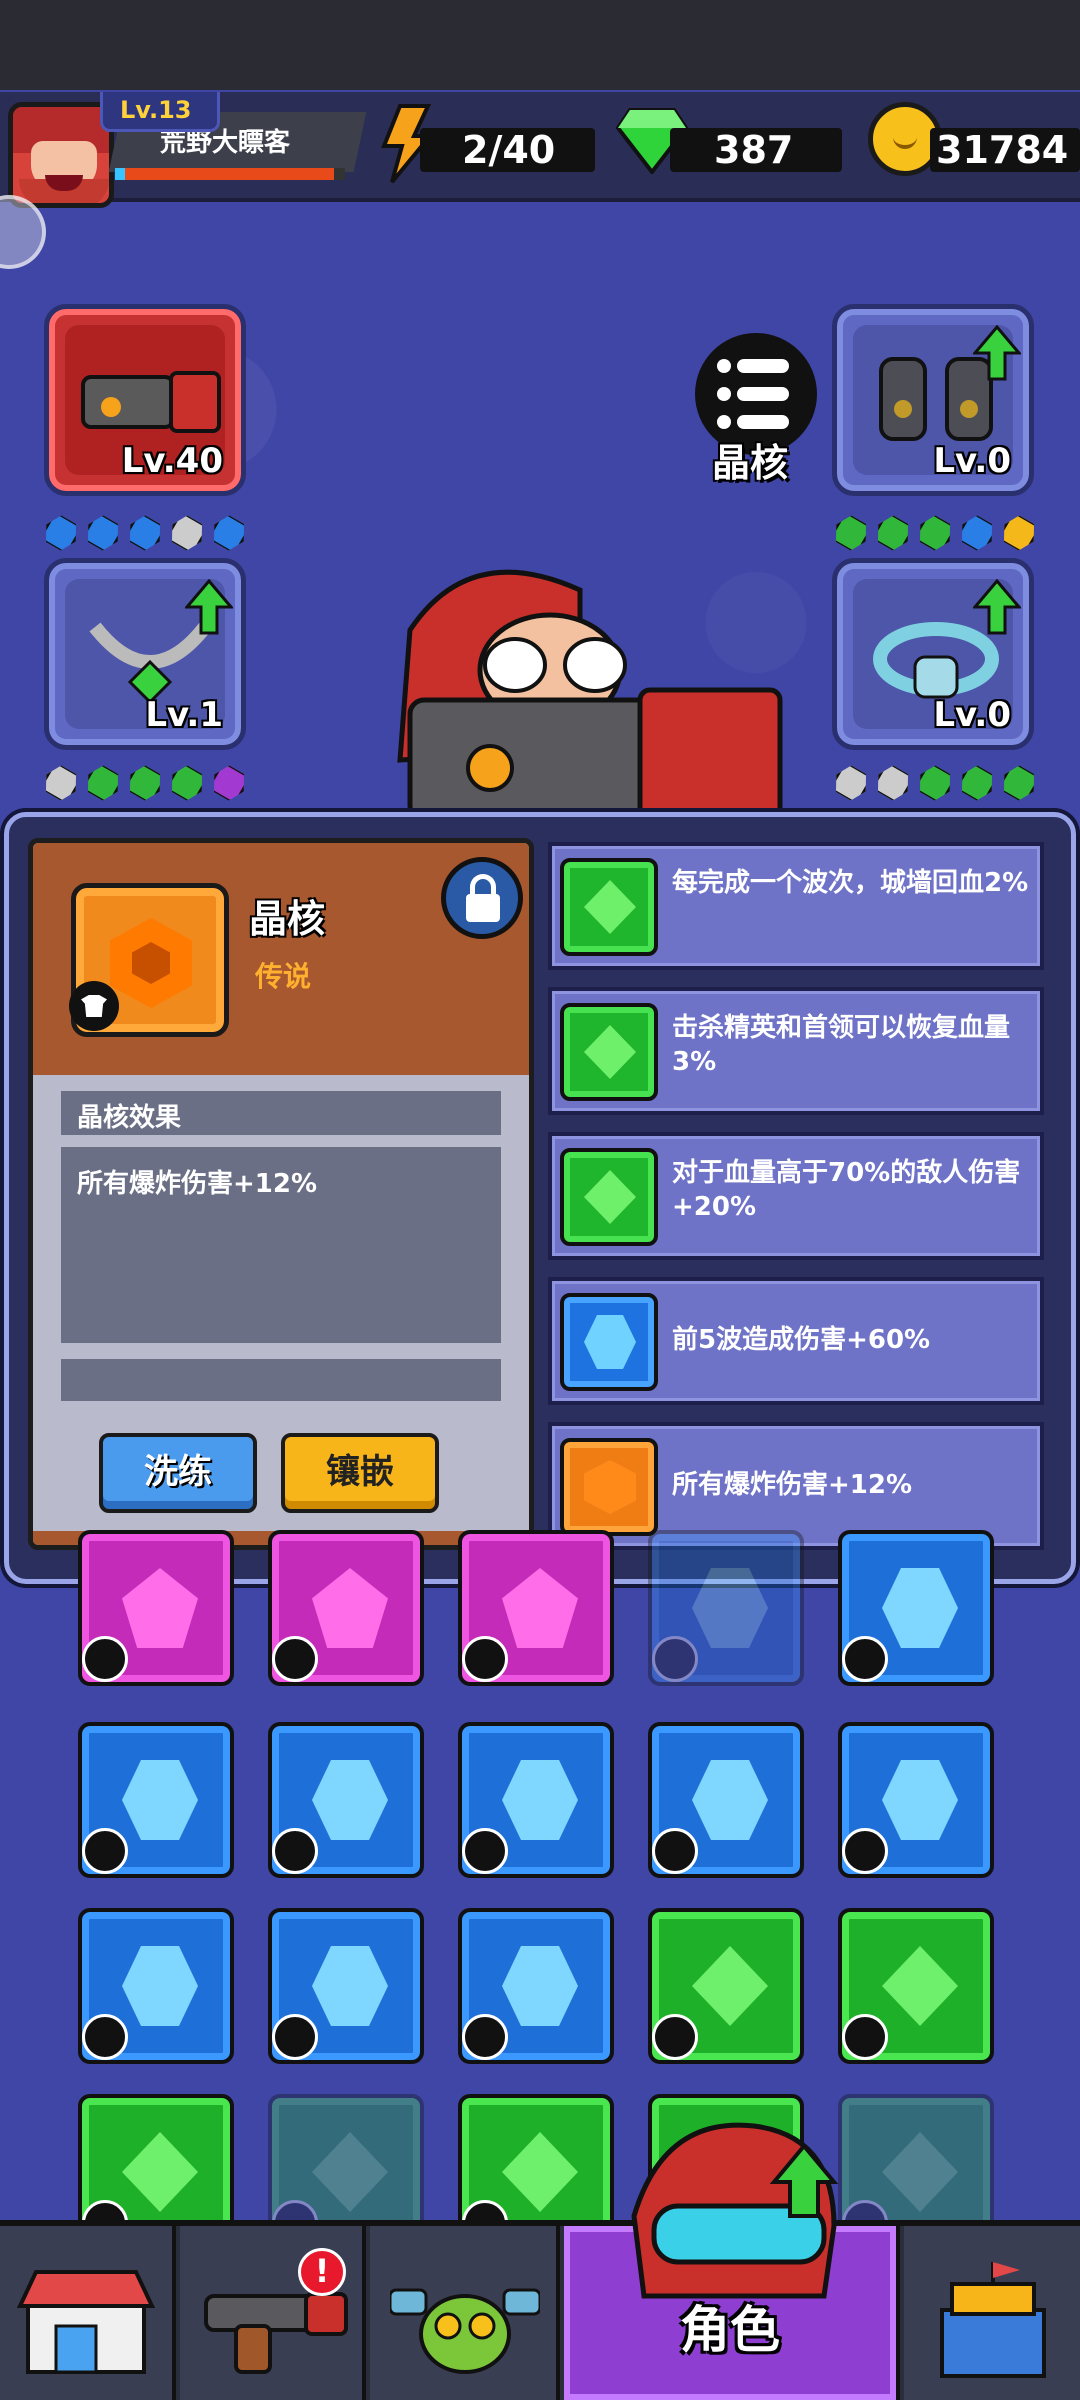 The image size is (1080, 2400). I want to click on option-row: 对于血量高于70%的敌人伤害+20%, so click(796, 1196).